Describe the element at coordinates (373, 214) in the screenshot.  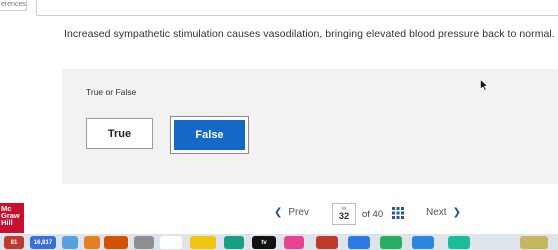
I see `page-total: of 40` at that location.